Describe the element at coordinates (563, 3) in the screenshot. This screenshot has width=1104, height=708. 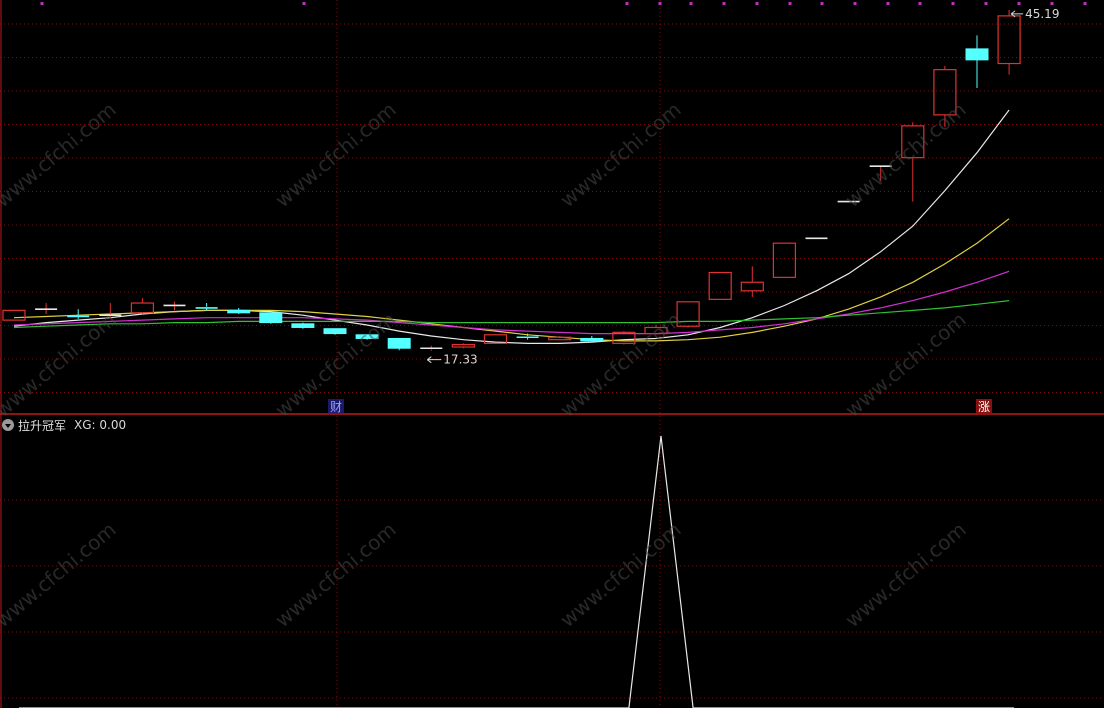
I see `top-dots` at that location.